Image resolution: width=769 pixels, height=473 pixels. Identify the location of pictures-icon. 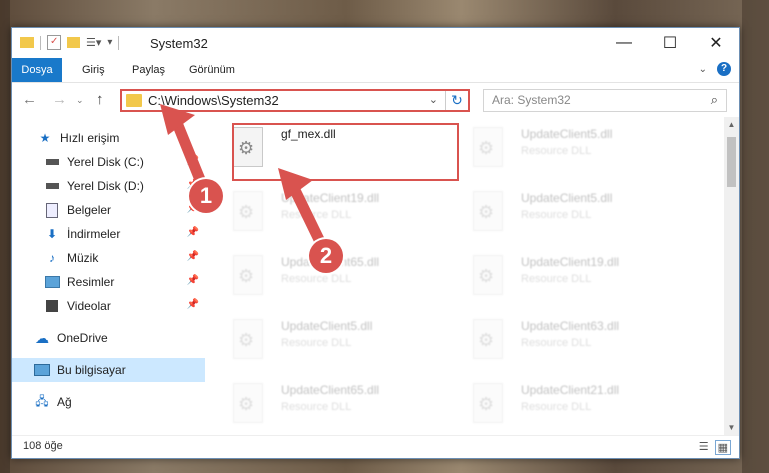
(52, 282).